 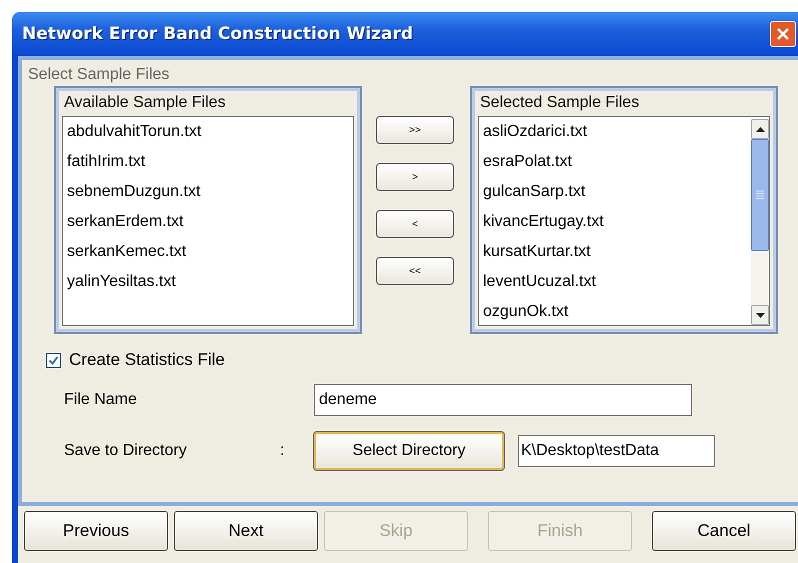 What do you see at coordinates (210, 284) in the screenshot?
I see `list-item: yalinYesiltas.txt` at bounding box center [210, 284].